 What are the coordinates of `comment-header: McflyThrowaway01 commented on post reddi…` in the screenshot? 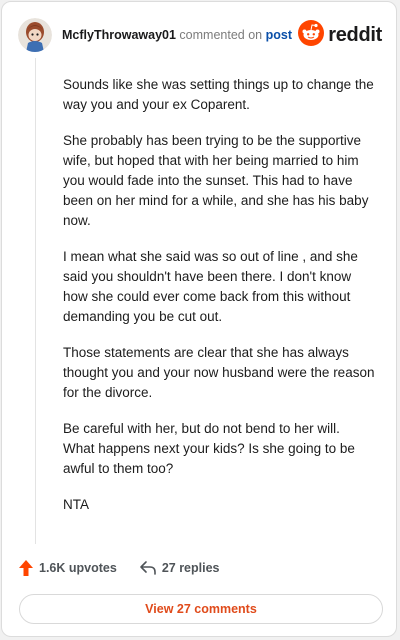 It's located at (200, 35).